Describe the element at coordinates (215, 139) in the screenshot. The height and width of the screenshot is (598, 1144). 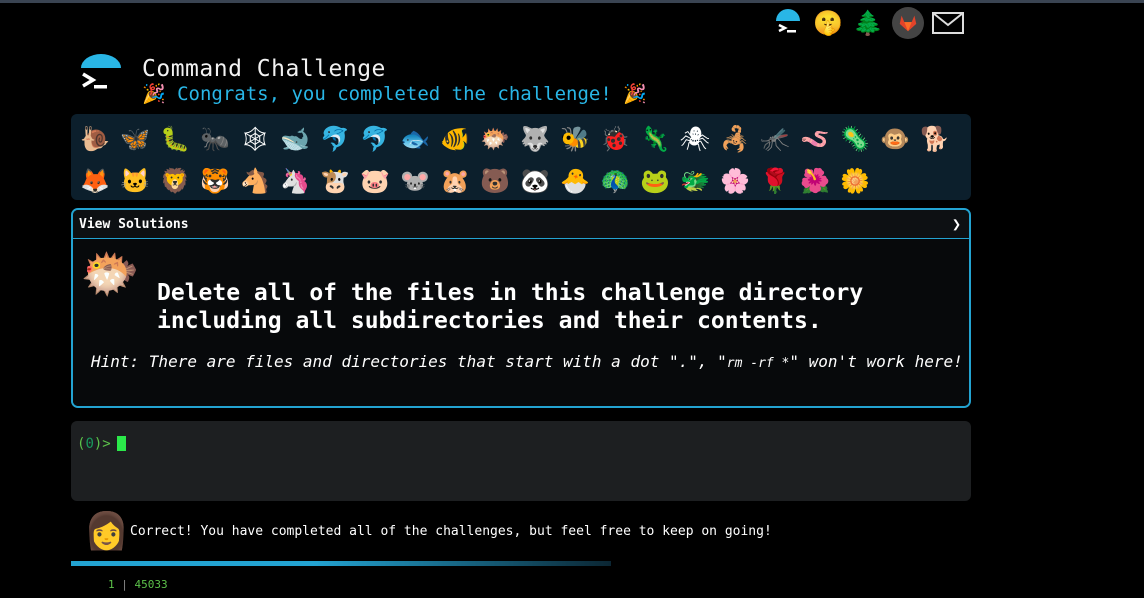
I see `animal-badge-icon: 🐜` at that location.